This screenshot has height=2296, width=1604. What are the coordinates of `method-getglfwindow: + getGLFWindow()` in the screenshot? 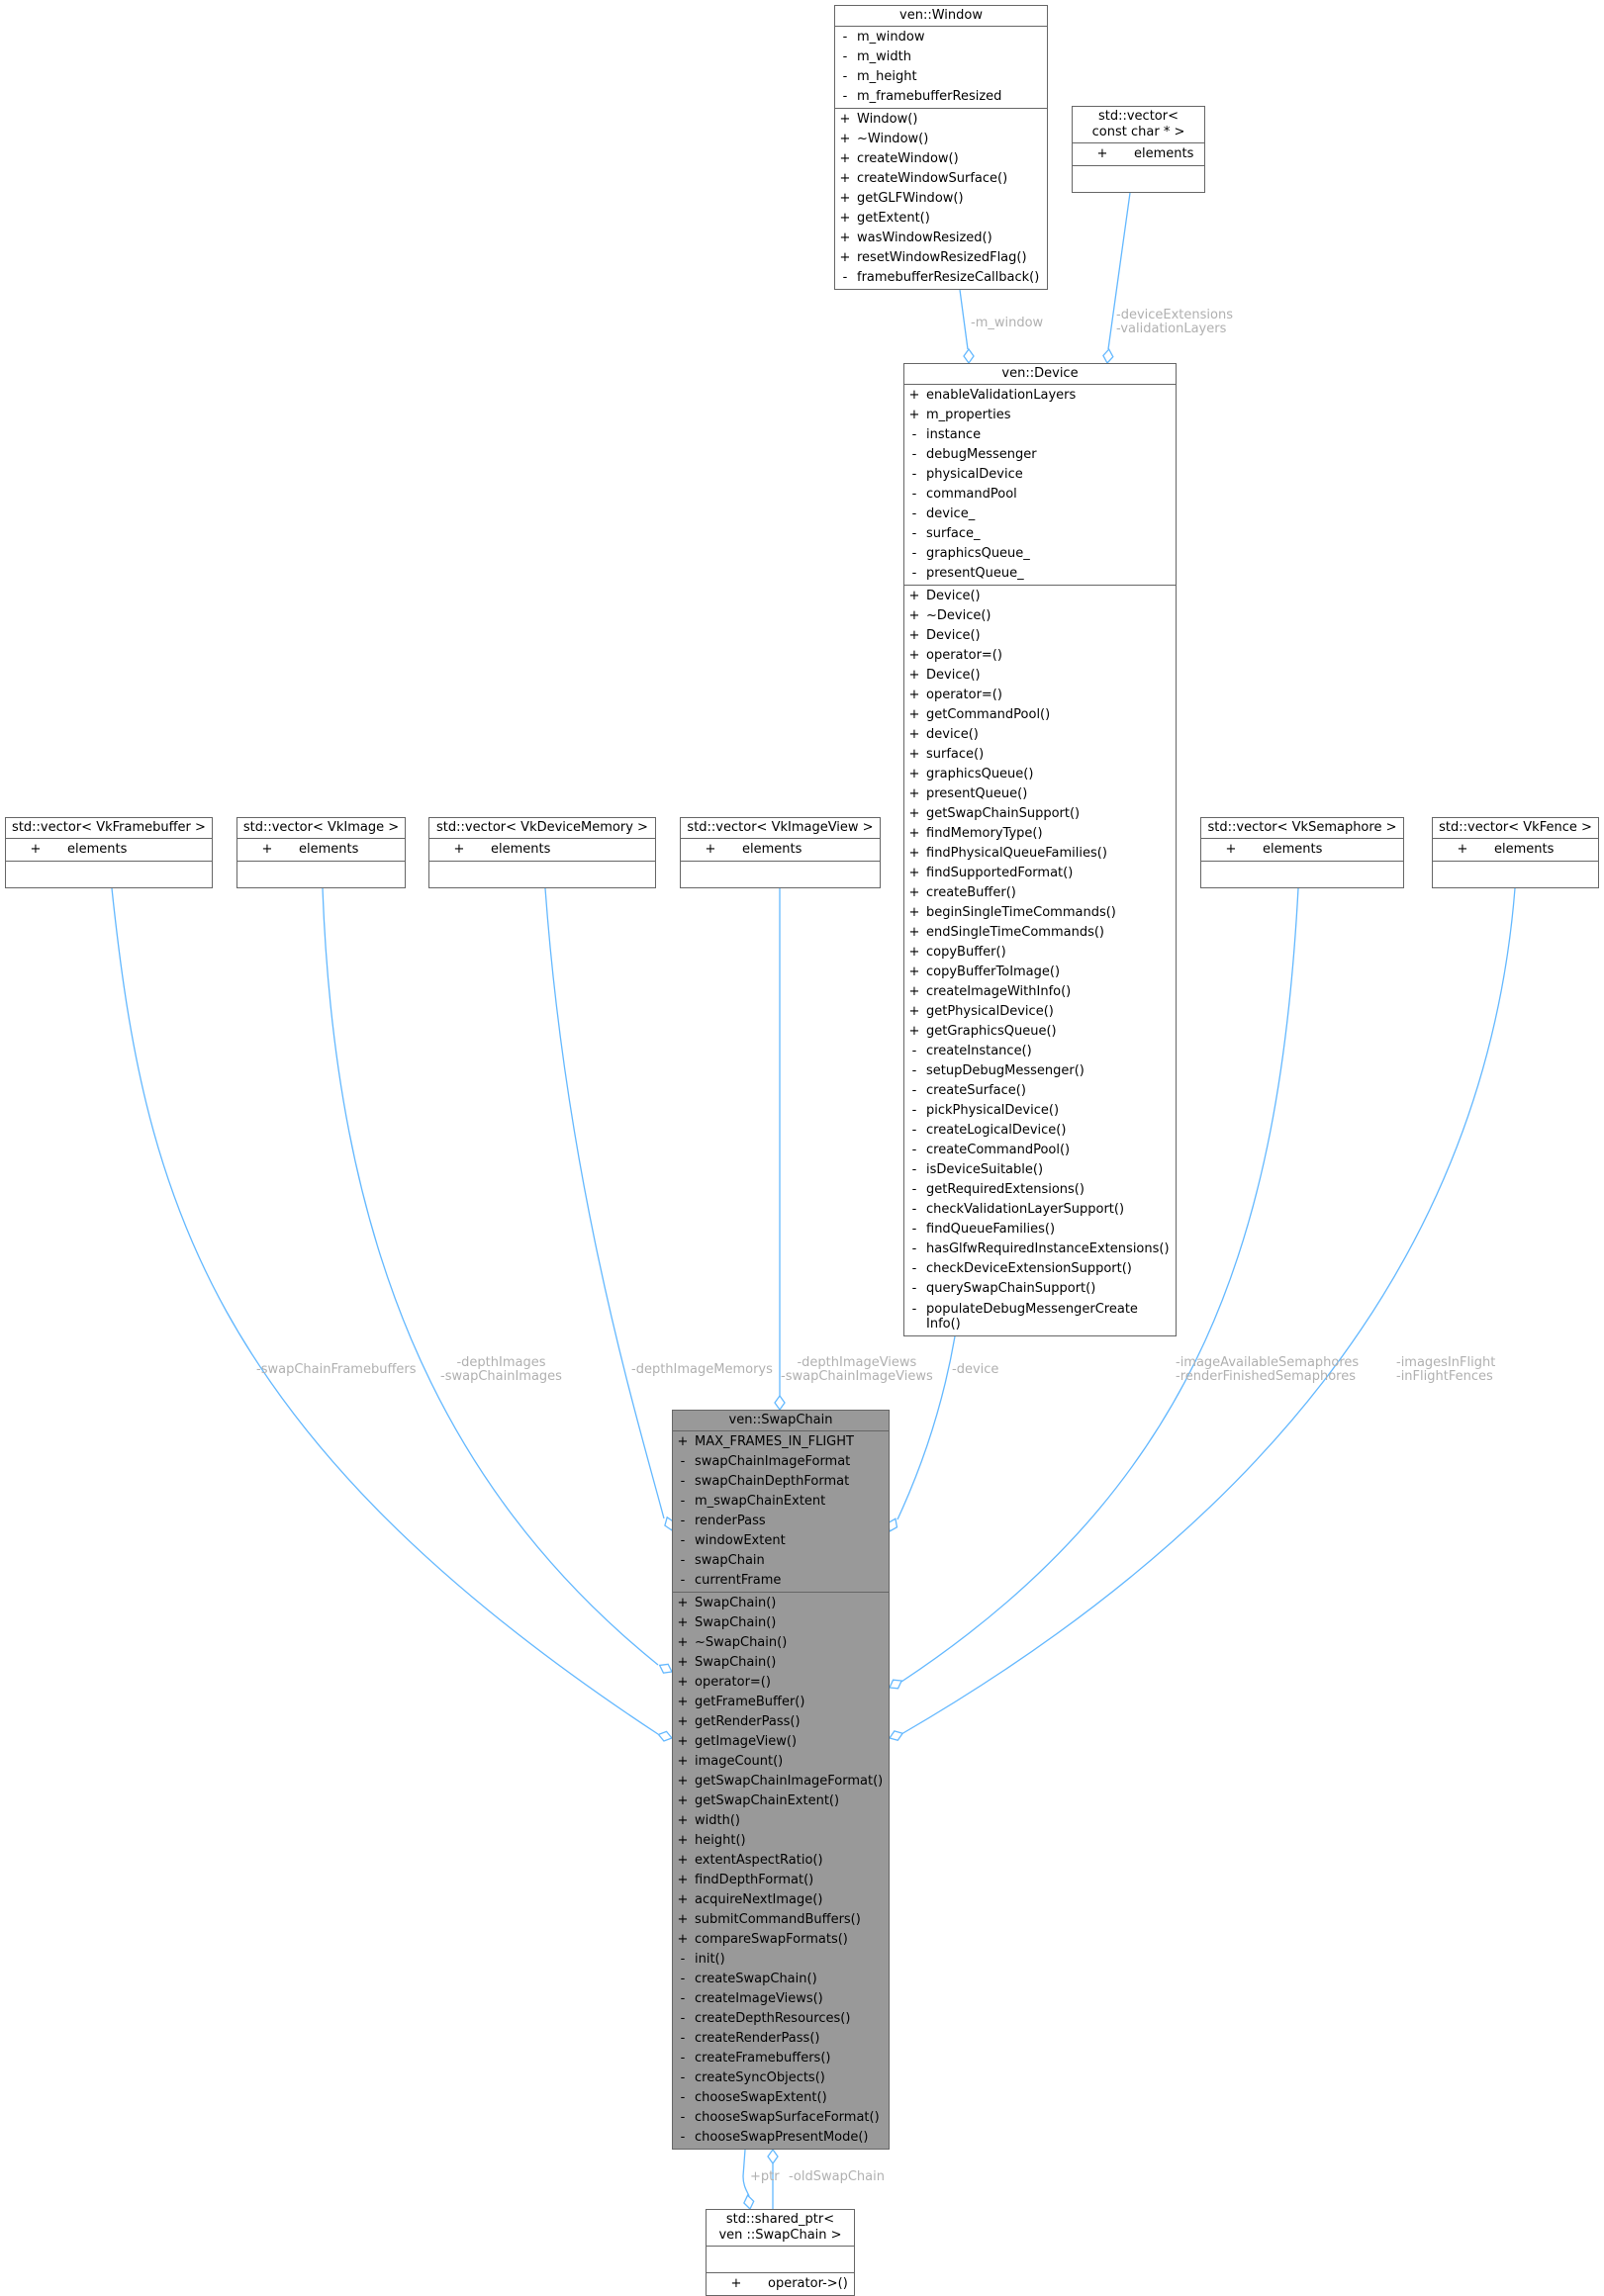 It's located at (941, 199).